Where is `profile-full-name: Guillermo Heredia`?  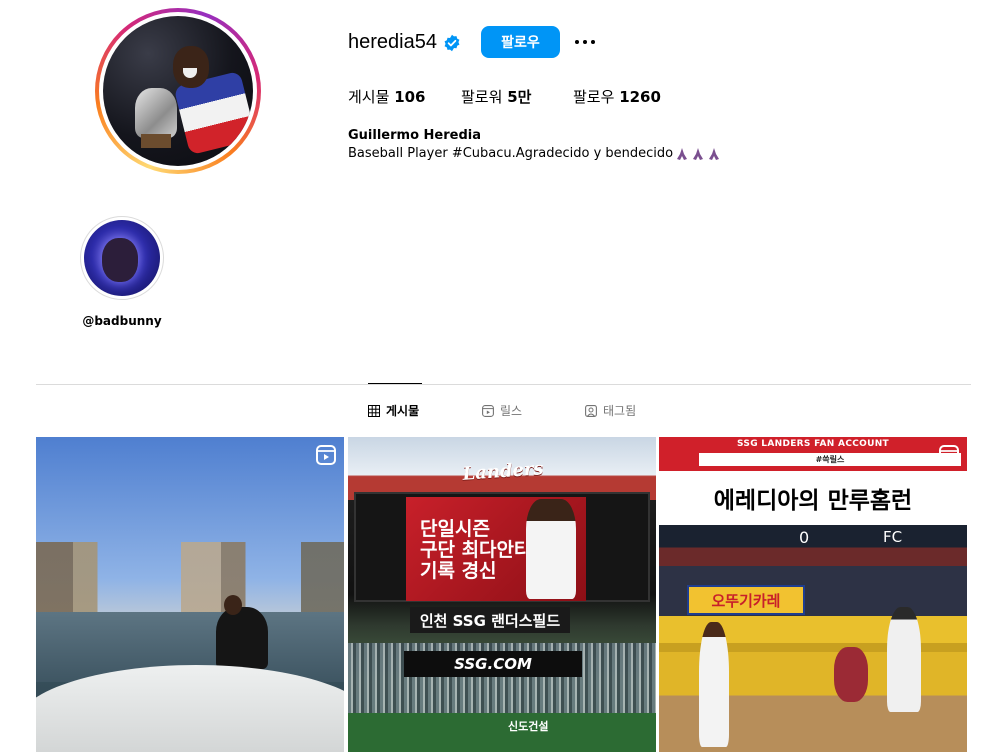
profile-full-name: Guillermo Heredia is located at coordinates (414, 135).